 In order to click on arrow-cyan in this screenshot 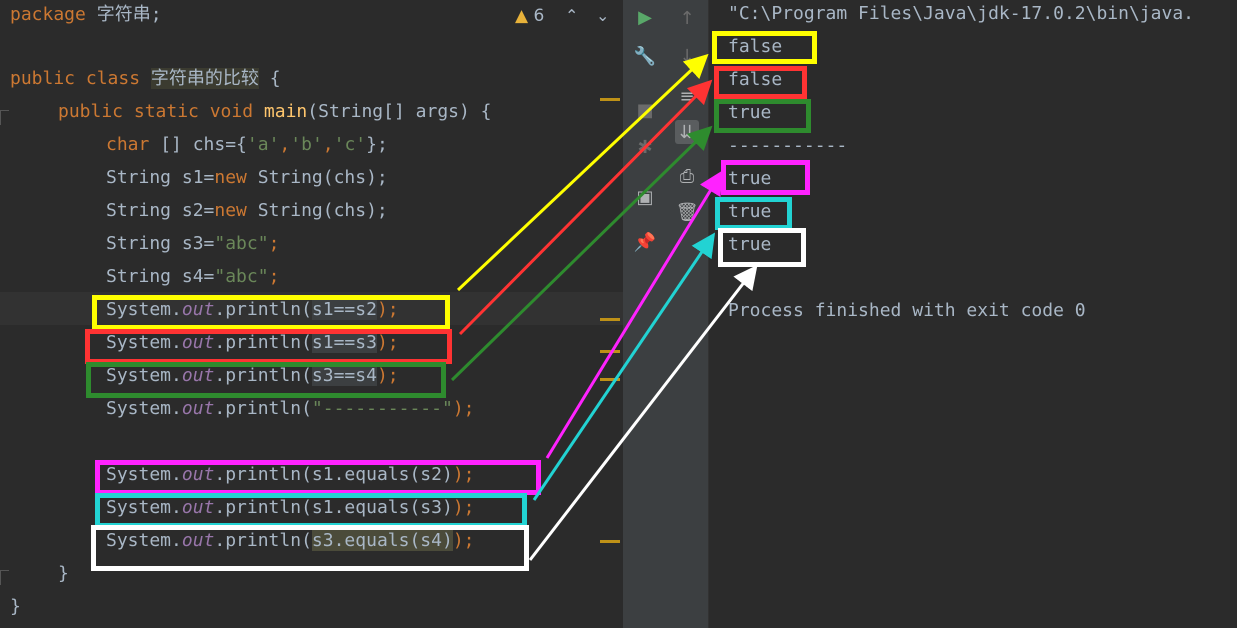, I will do `click(624, 366)`.